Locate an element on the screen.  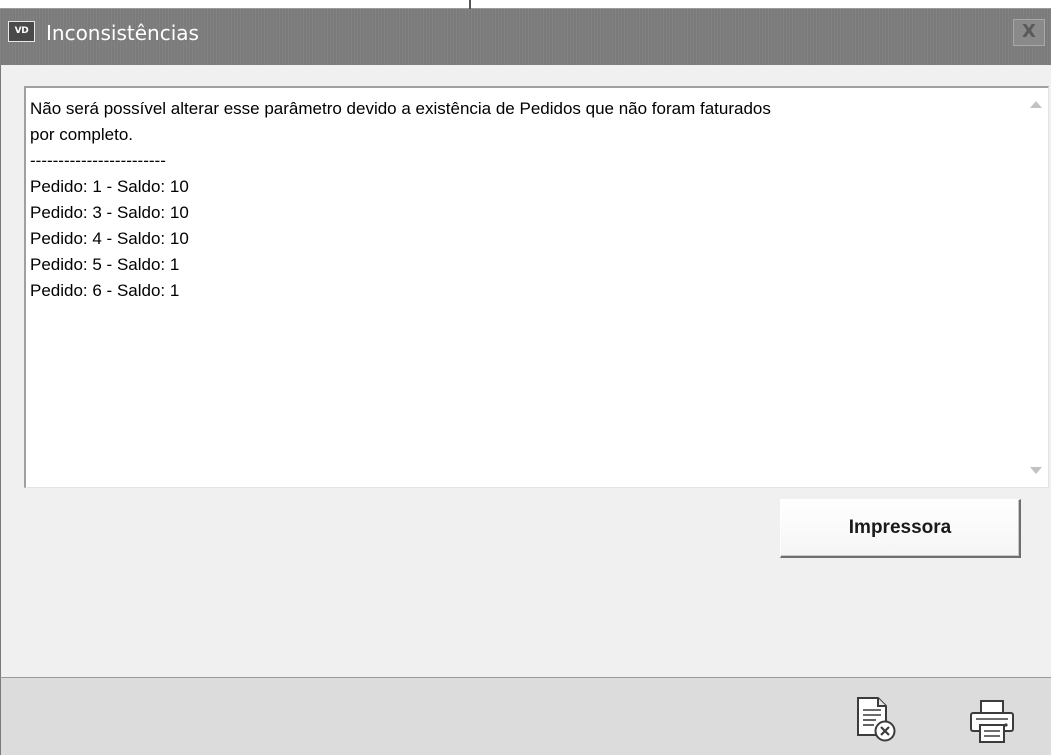
scroll-up-button is located at coordinates (1036, 104).